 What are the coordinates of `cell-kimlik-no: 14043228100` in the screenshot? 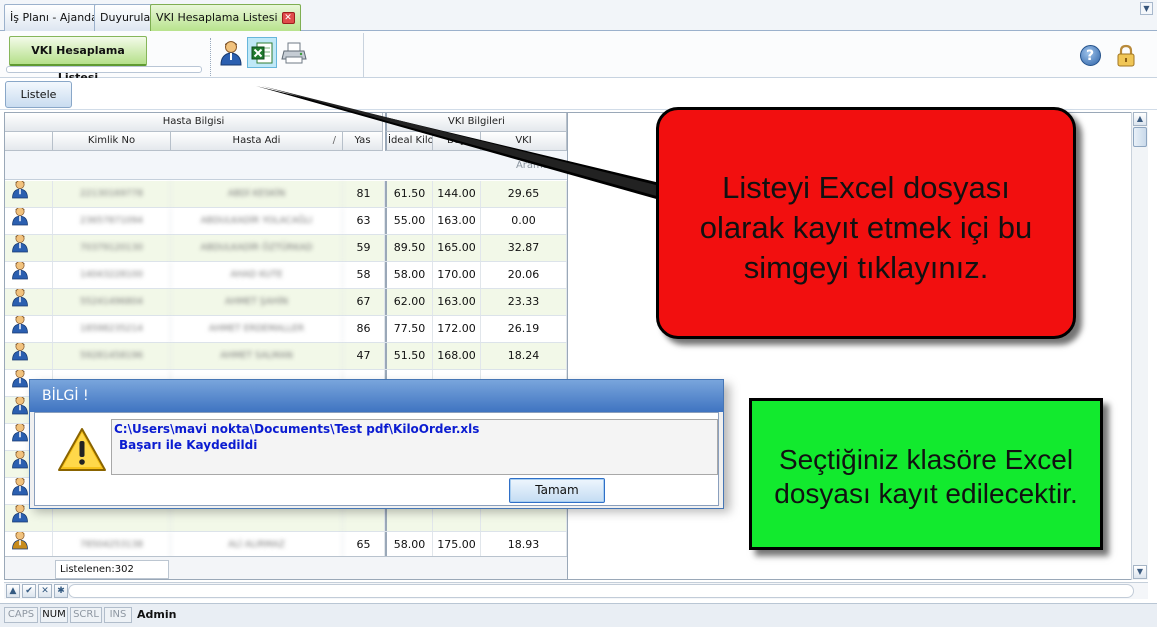 It's located at (112, 275).